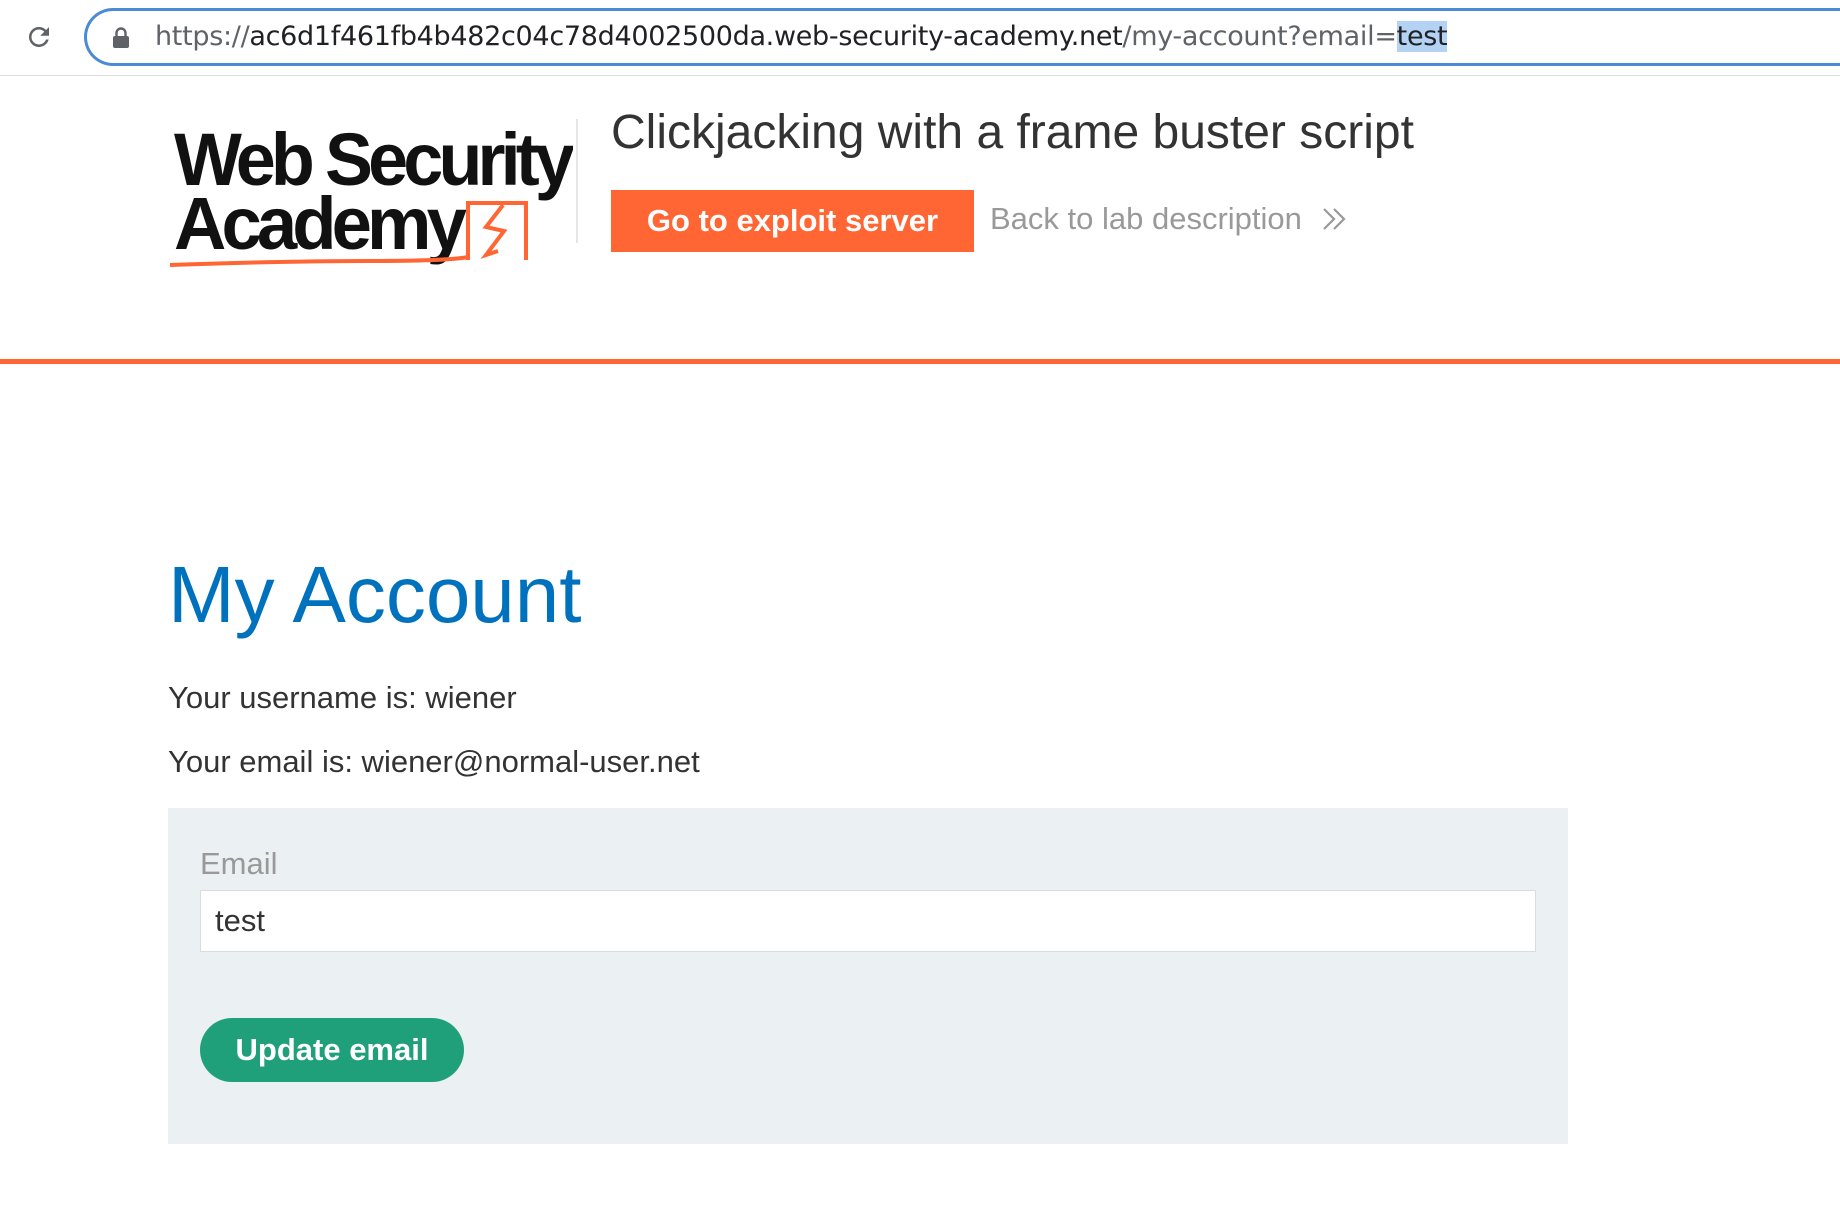 This screenshot has width=1840, height=1208. Describe the element at coordinates (497, 230) in the screenshot. I see `lightning-box-icon` at that location.